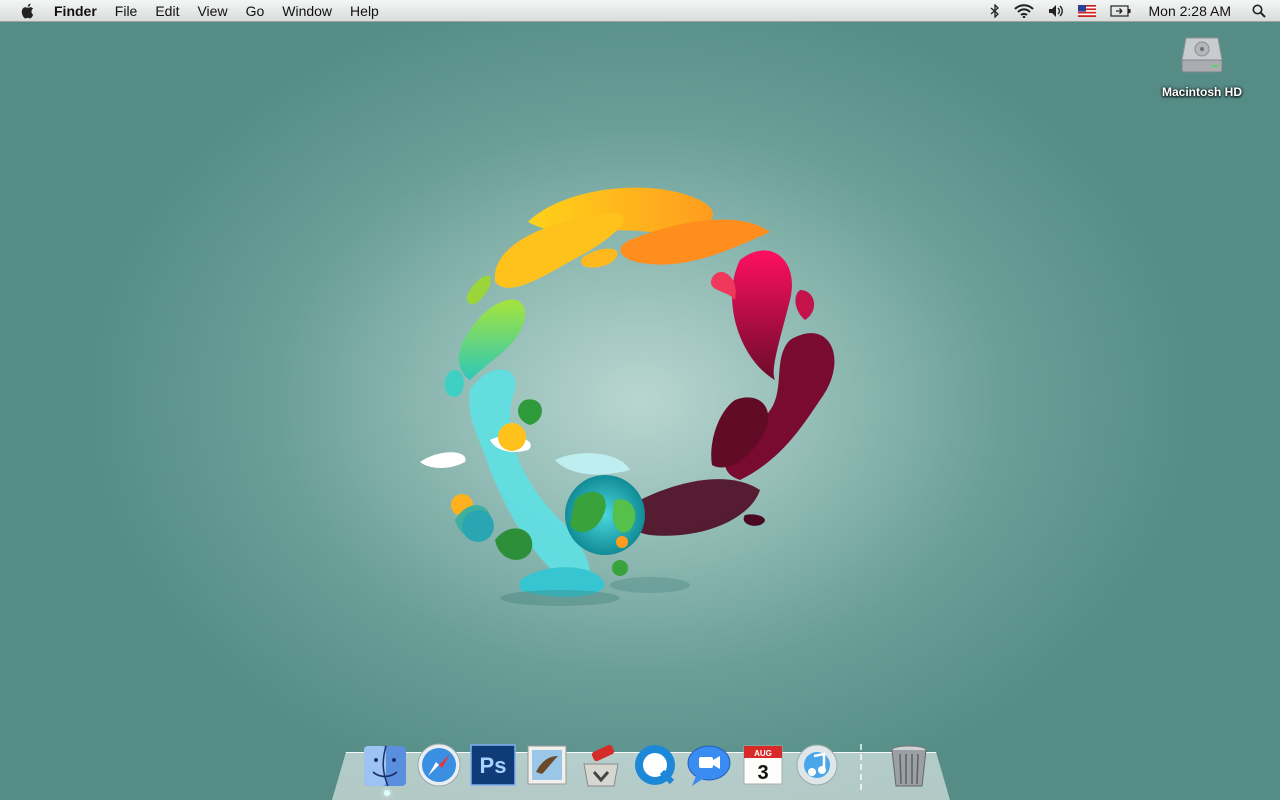  What do you see at coordinates (364, 11) in the screenshot?
I see `menu-help: Help` at bounding box center [364, 11].